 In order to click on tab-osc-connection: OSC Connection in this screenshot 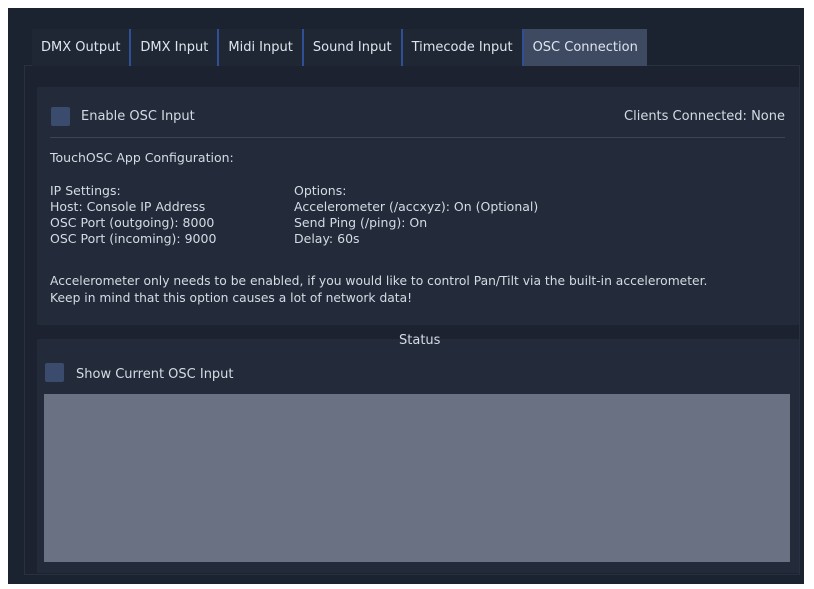, I will do `click(585, 47)`.